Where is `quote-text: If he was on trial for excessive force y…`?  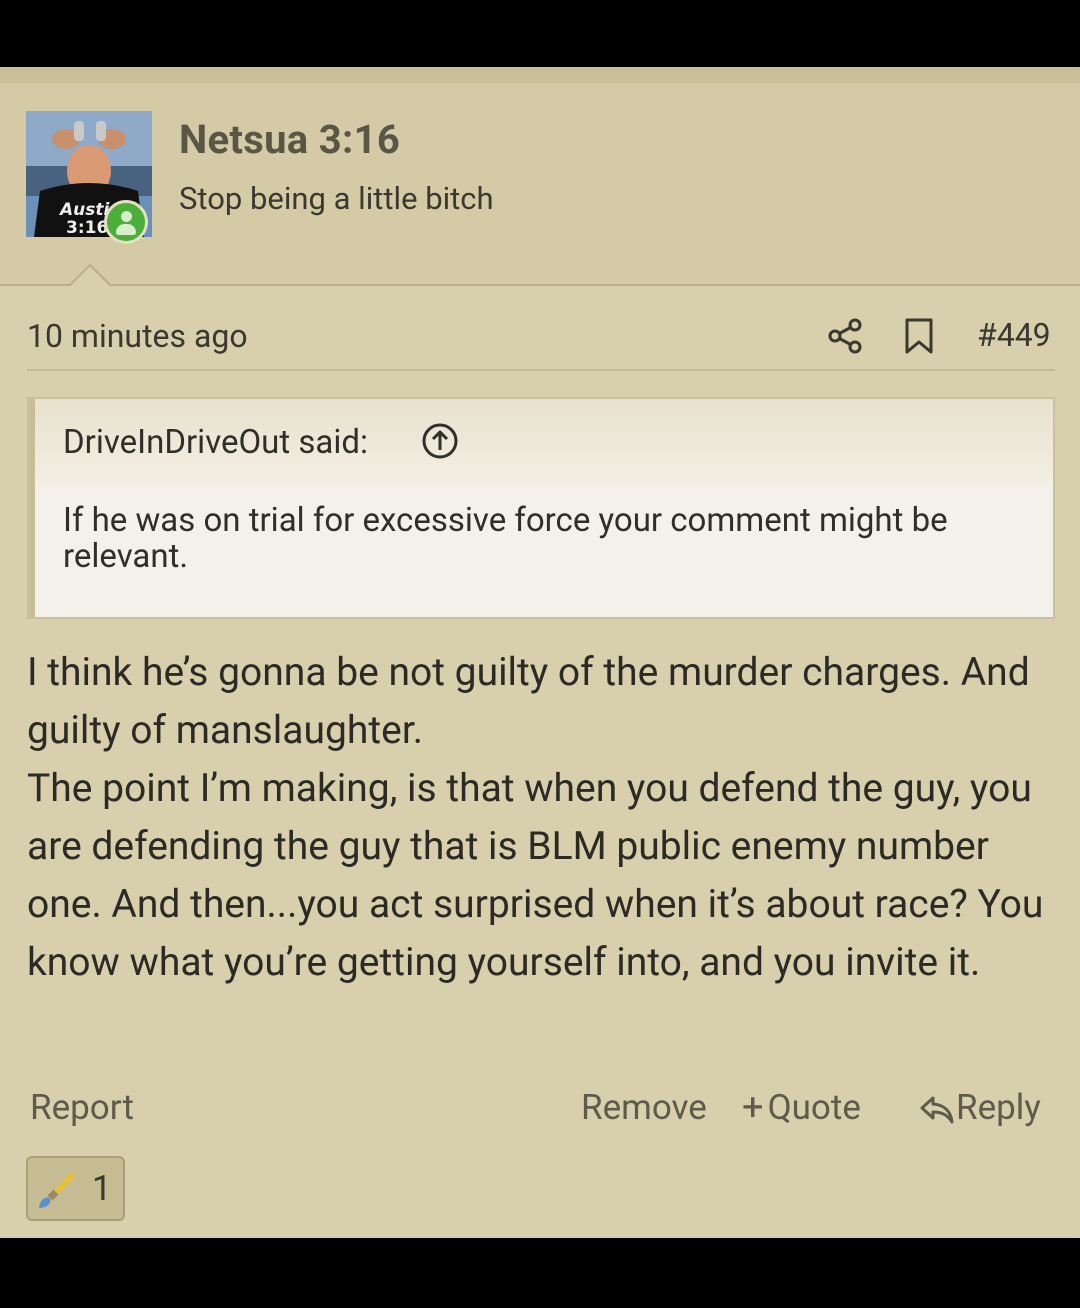
quote-text: If he was on trial for excessive force y… is located at coordinates (505, 538).